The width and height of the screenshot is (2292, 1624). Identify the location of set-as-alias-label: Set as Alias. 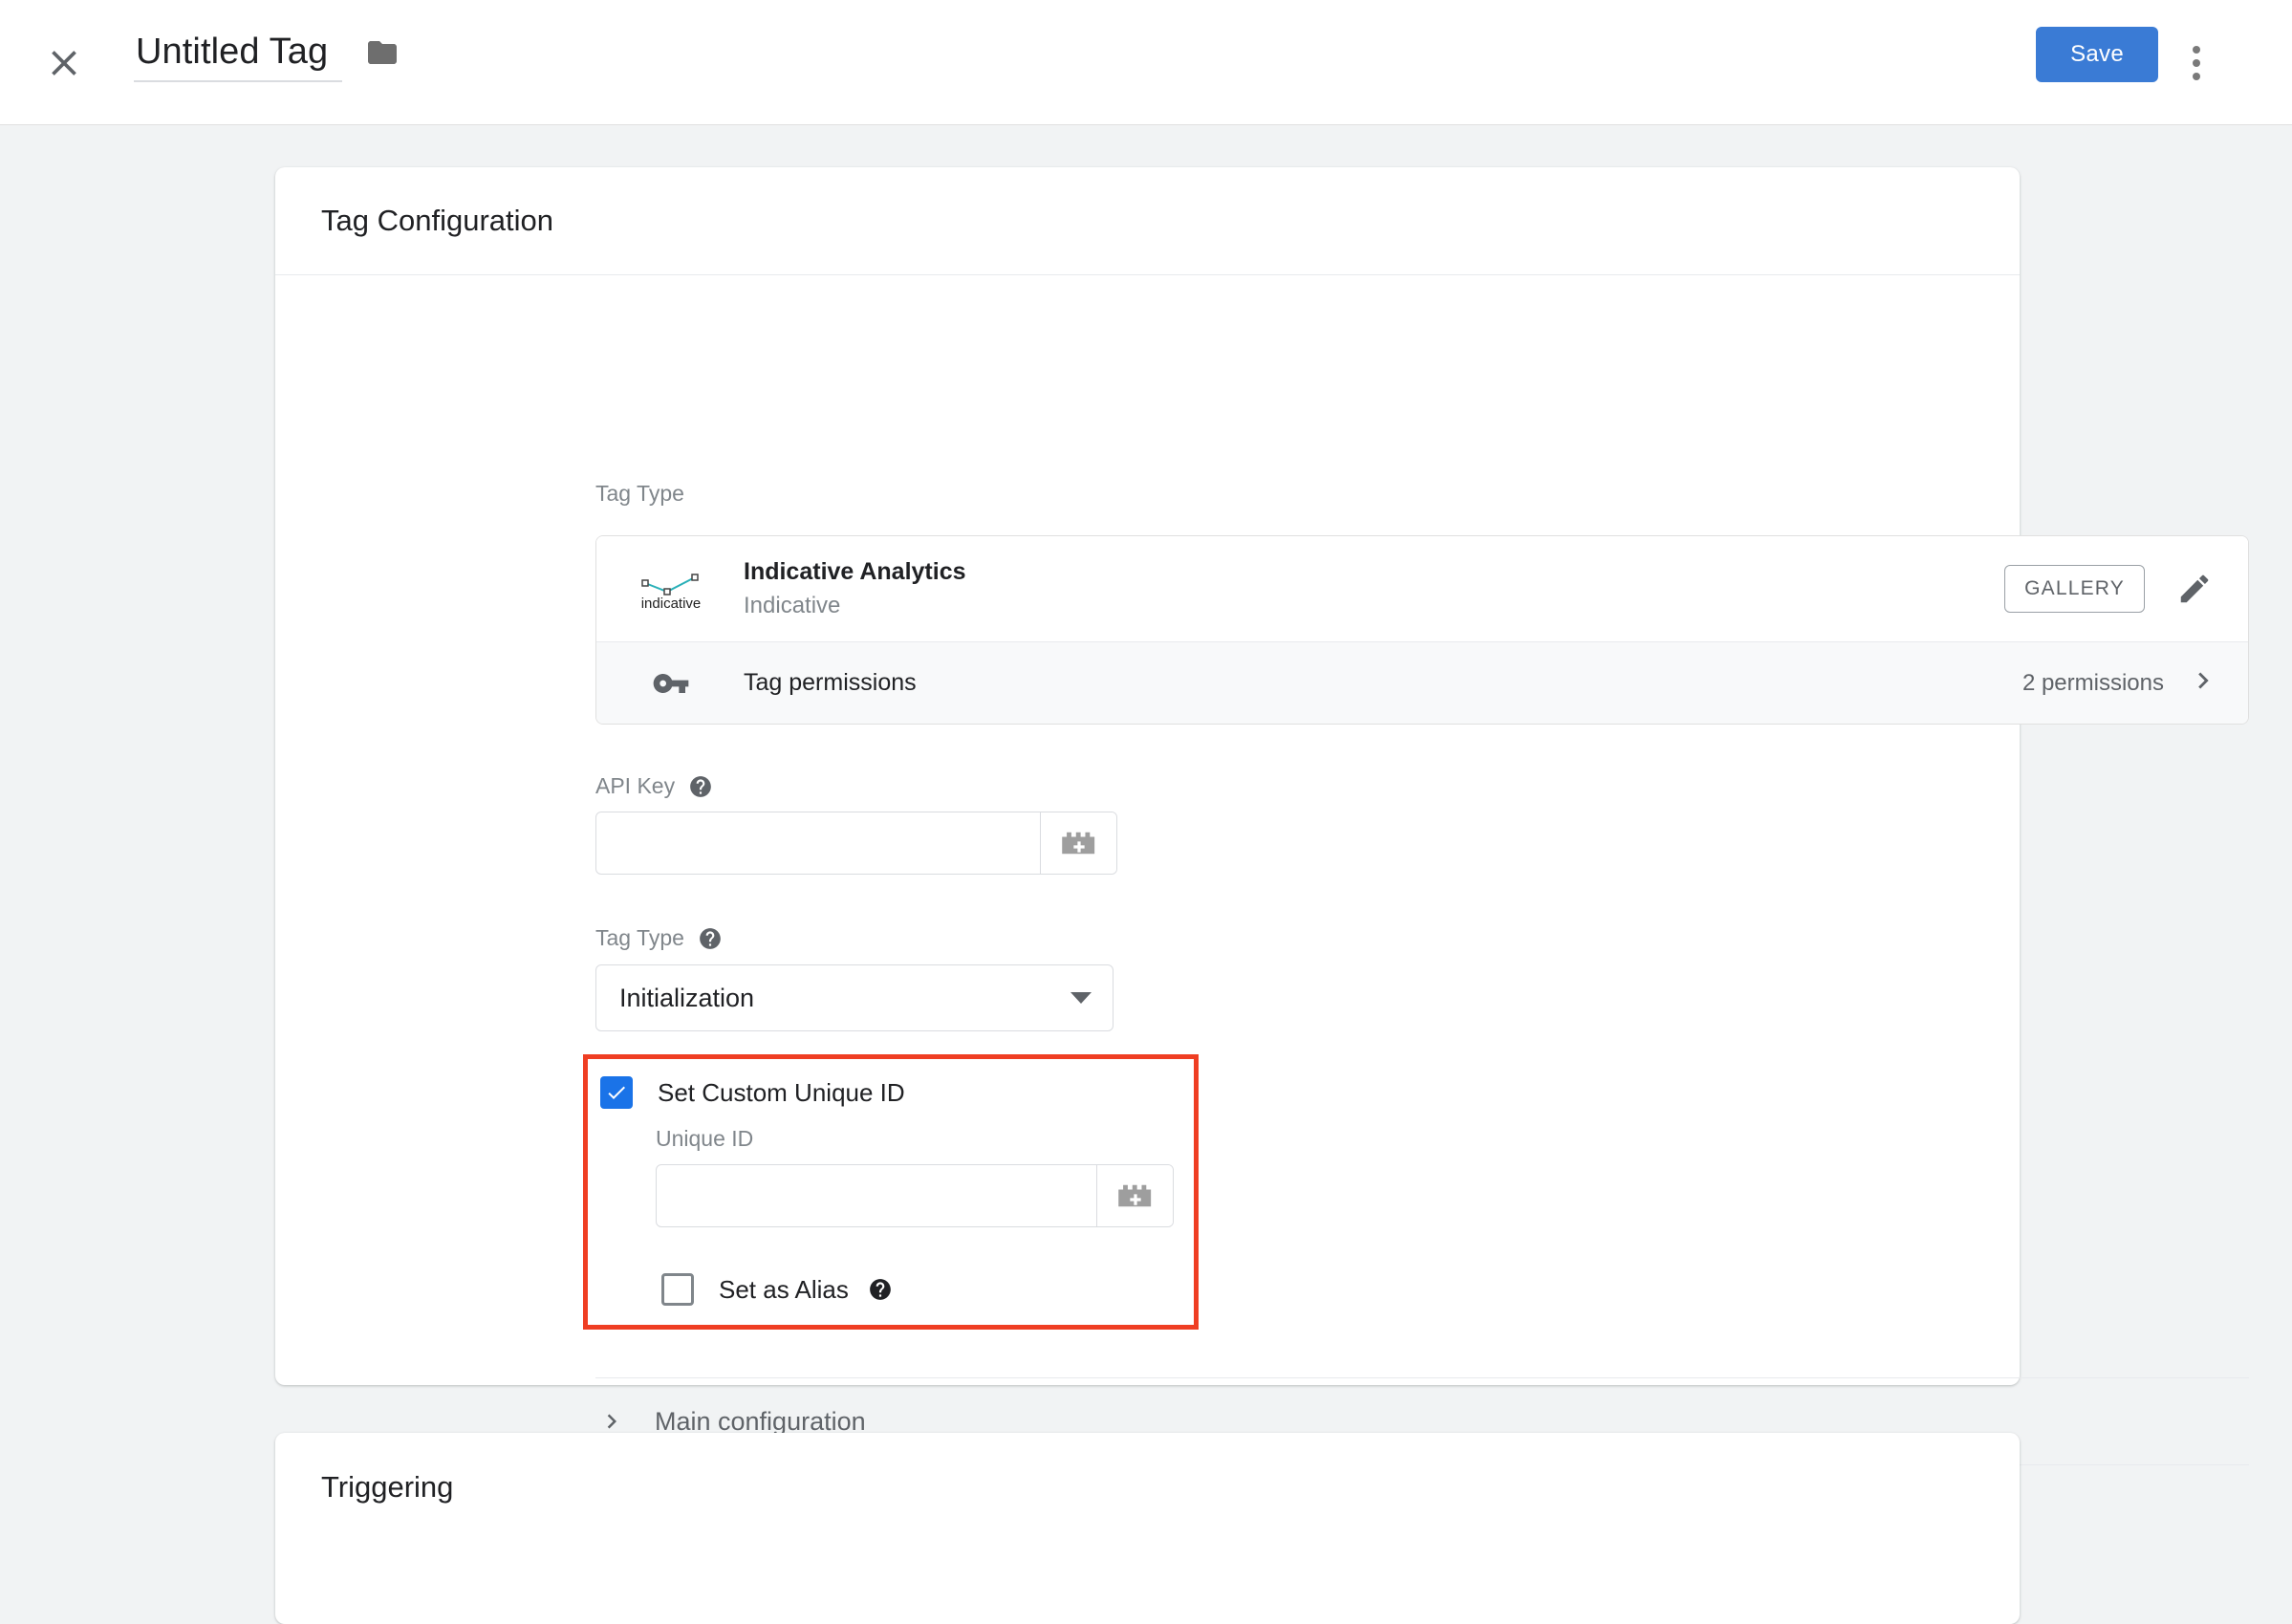
(784, 1289).